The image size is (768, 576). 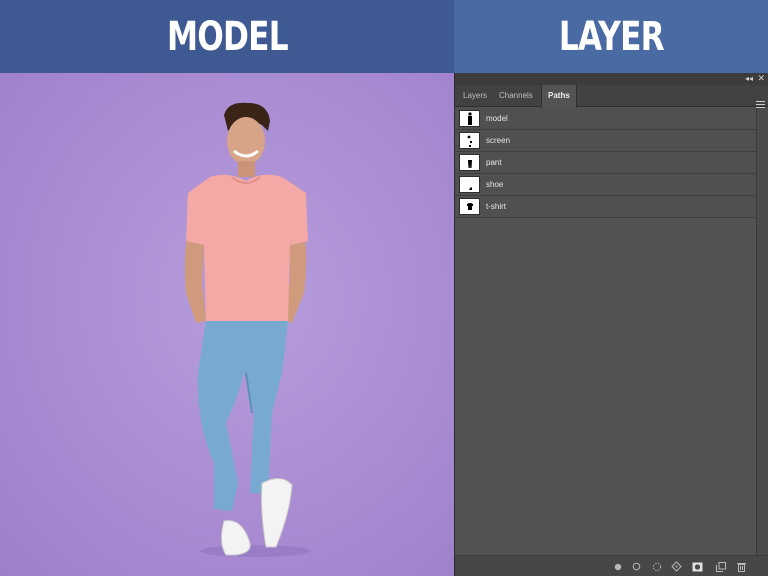 What do you see at coordinates (469, 184) in the screenshot?
I see `shoe-shape-icon` at bounding box center [469, 184].